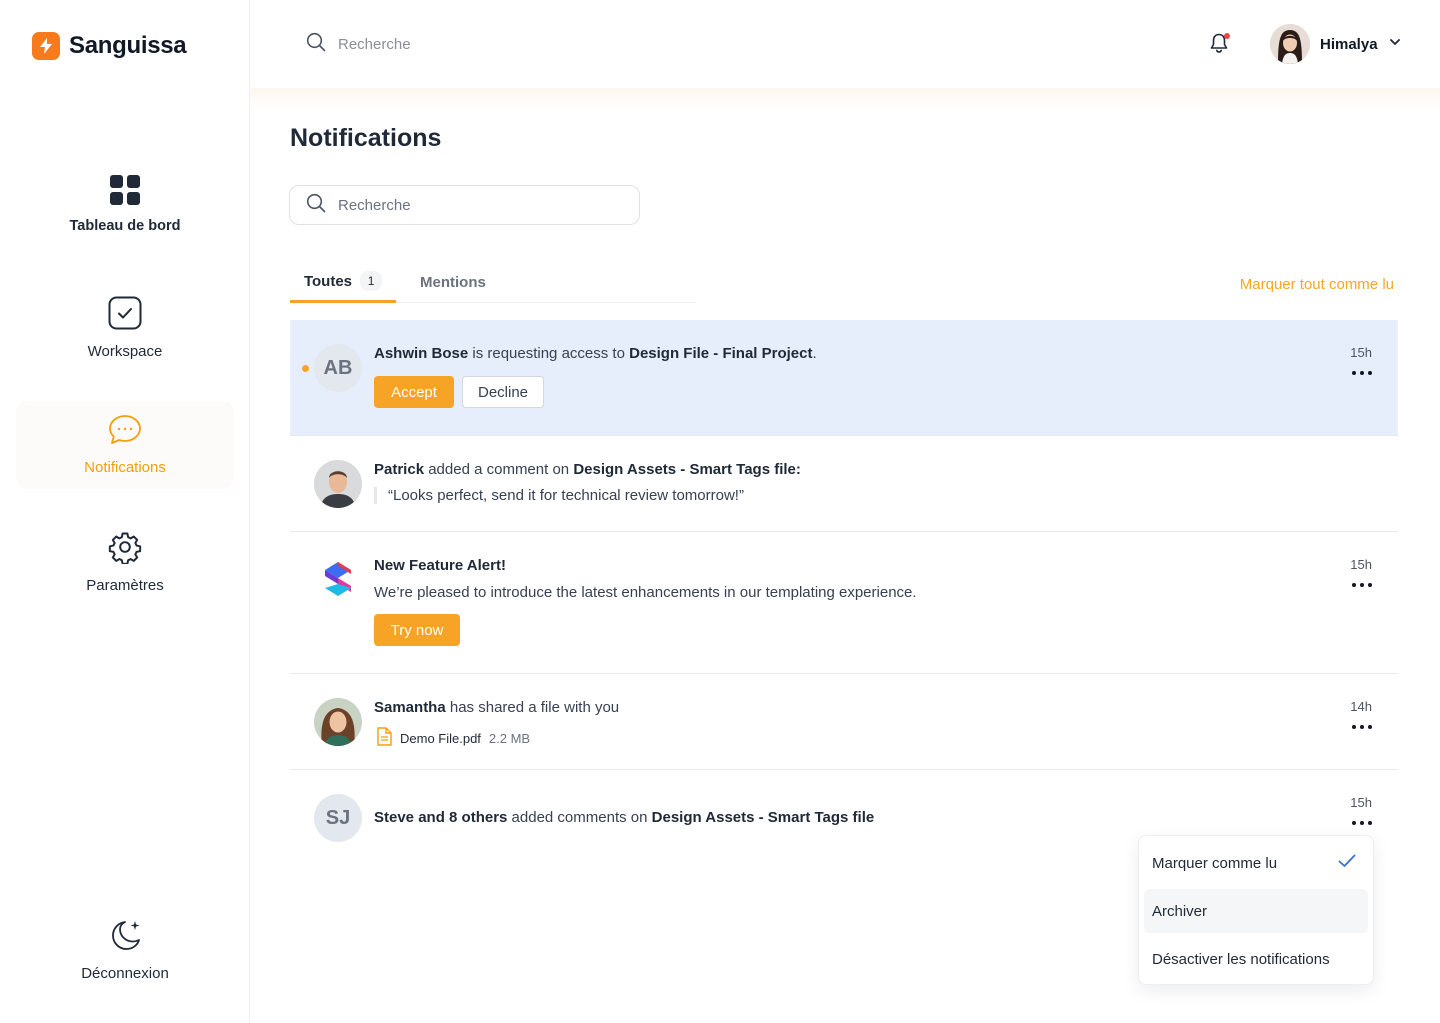 This screenshot has height=1023, width=1440. Describe the element at coordinates (1395, 44) in the screenshot. I see `chevron-down-icon` at that location.